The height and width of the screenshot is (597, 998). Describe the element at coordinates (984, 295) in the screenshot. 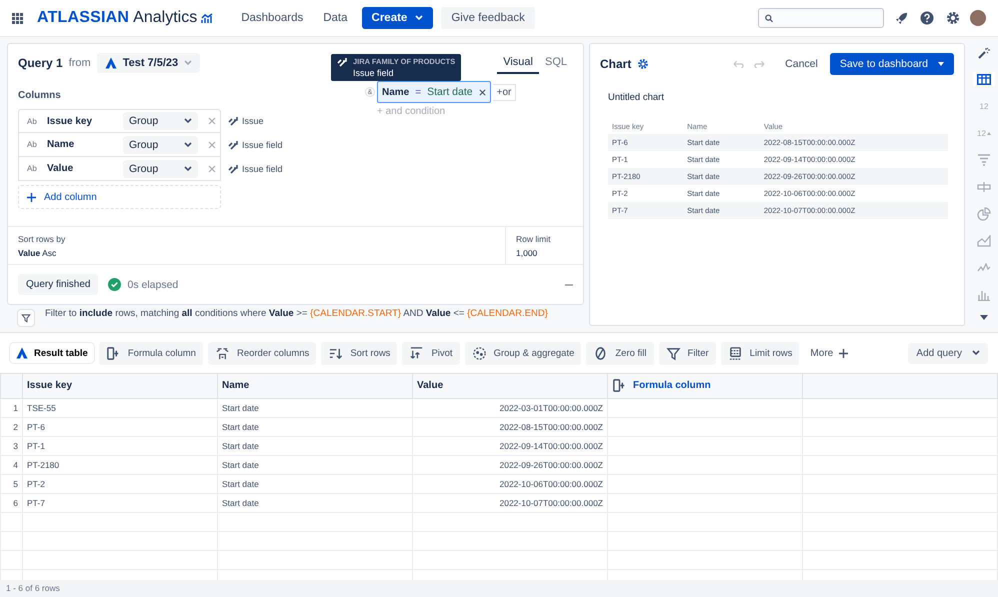

I see `column-chart-icon` at that location.